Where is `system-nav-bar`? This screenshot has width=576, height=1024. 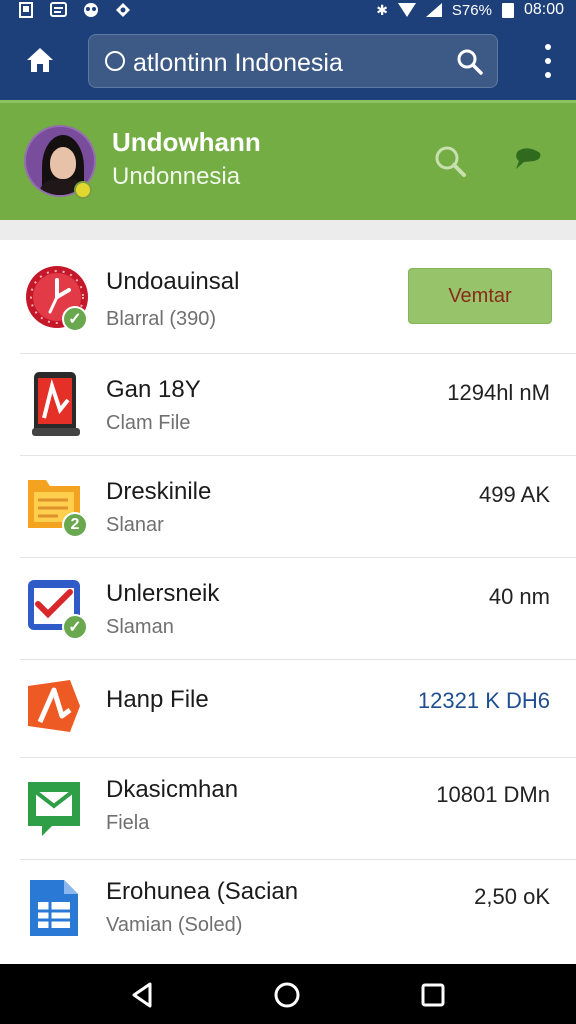 system-nav-bar is located at coordinates (288, 994).